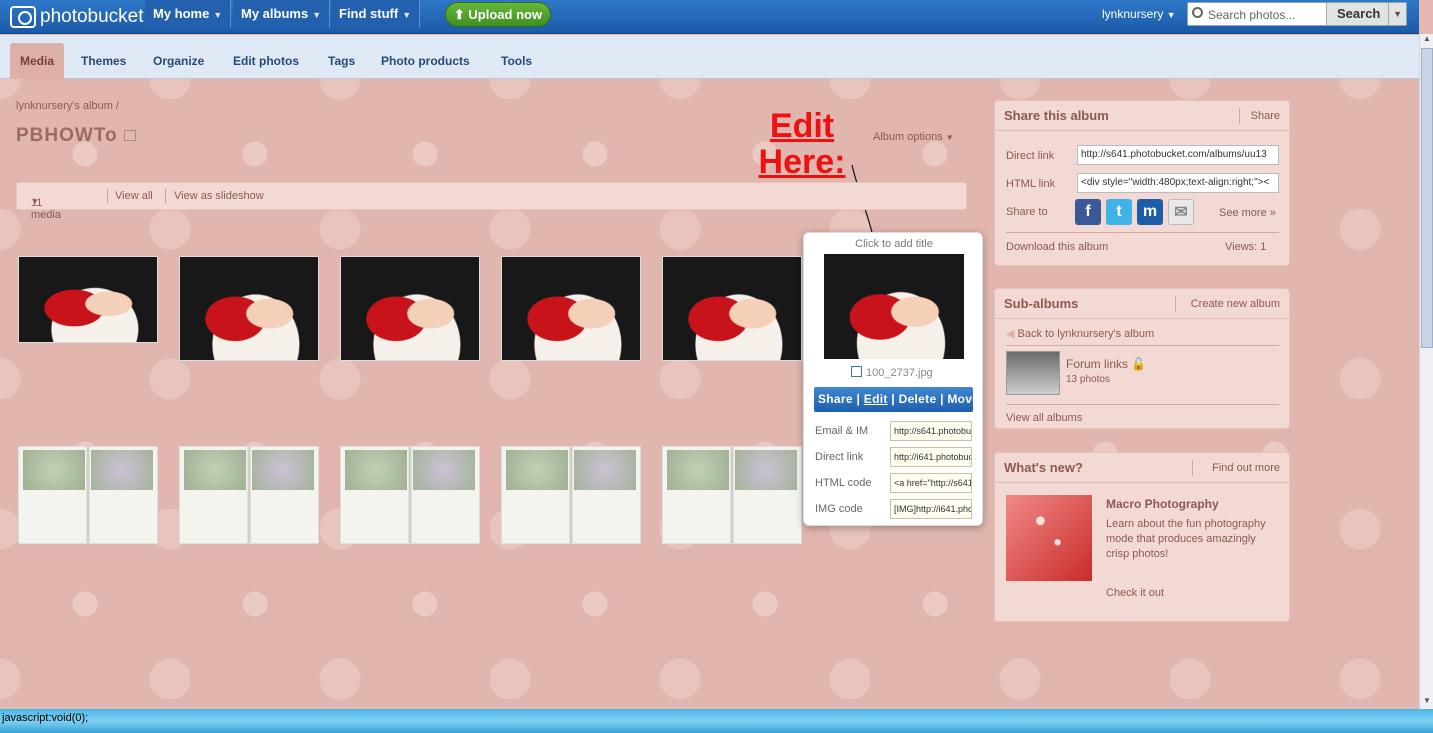  I want to click on select-checkbox, so click(856, 371).